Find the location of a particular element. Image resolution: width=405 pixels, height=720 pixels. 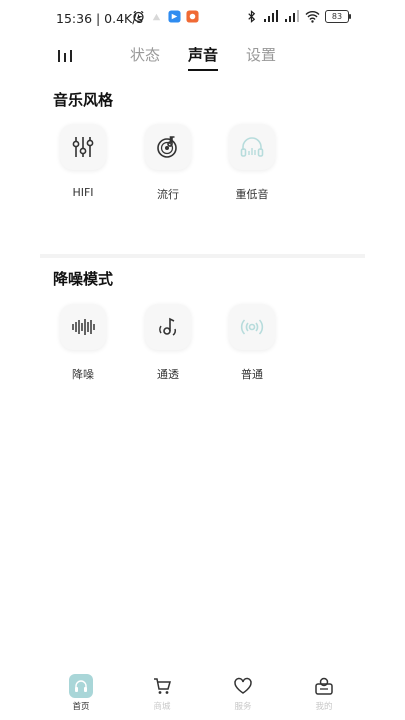

tab-status: 状态 is located at coordinates (145, 54).